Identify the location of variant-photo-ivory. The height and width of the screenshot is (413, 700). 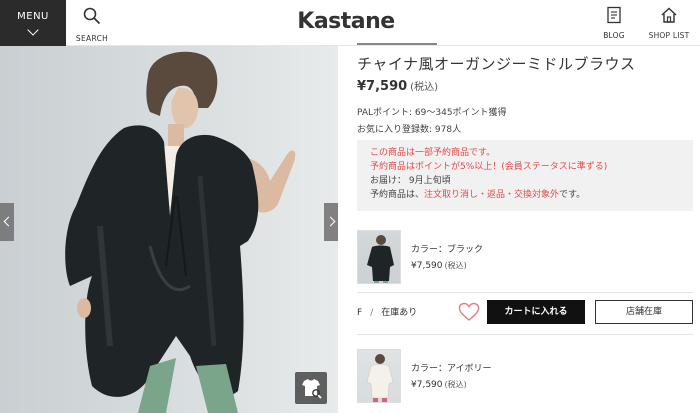
(380, 378).